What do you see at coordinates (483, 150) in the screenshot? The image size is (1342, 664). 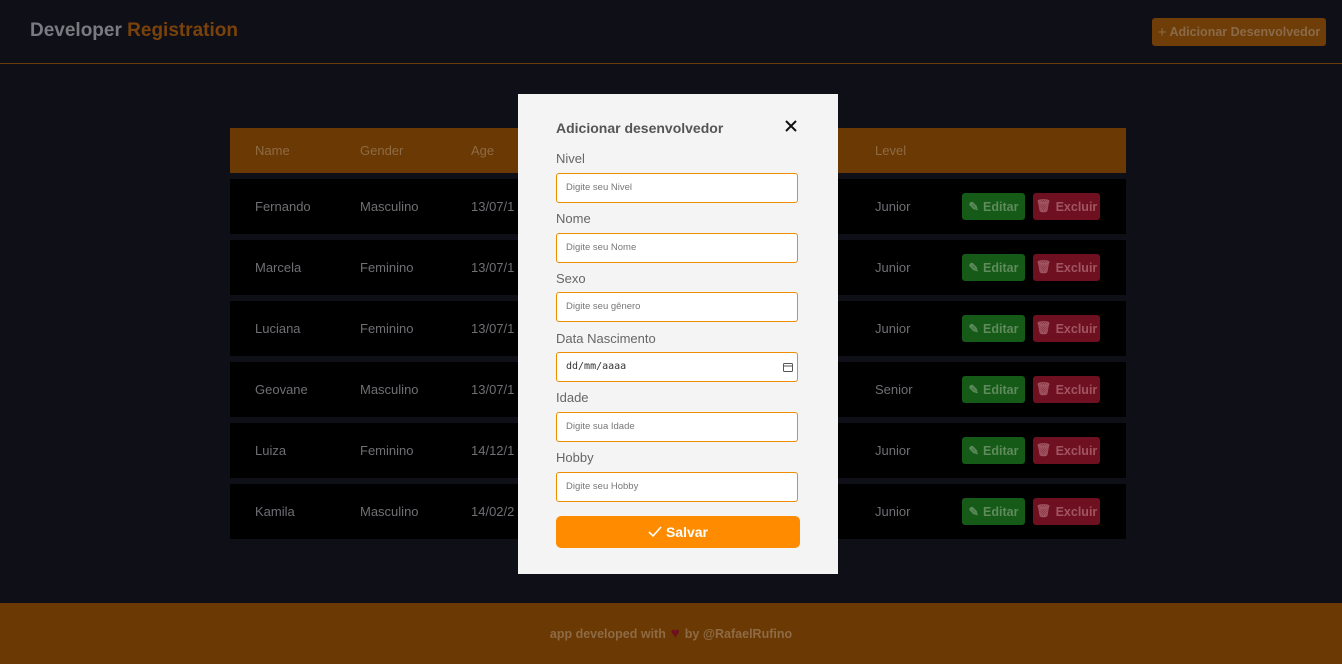 I see `column-header-age: Age` at bounding box center [483, 150].